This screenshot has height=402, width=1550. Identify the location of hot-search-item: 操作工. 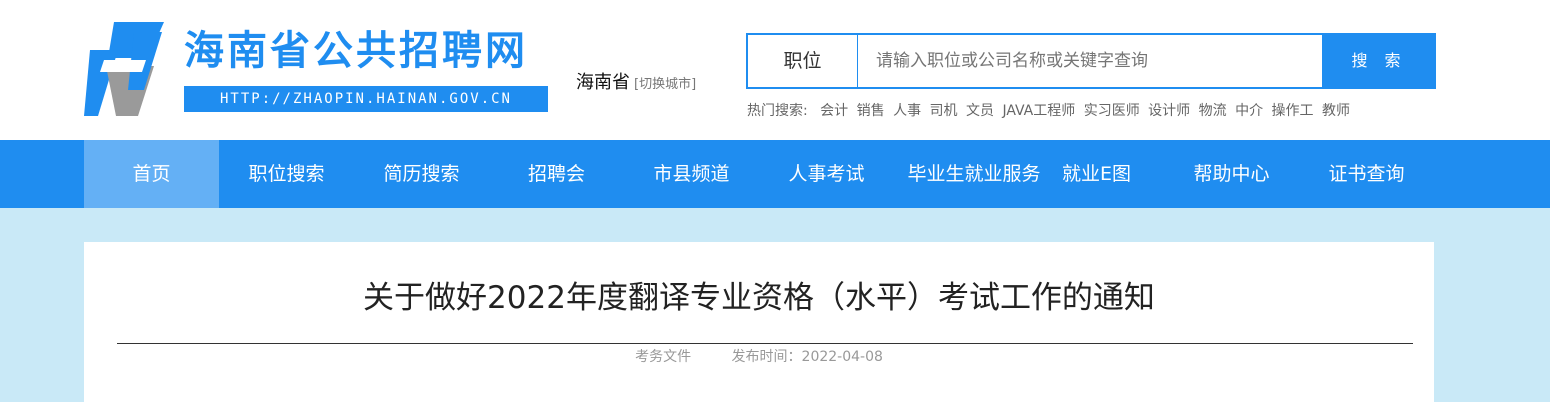
(1293, 111).